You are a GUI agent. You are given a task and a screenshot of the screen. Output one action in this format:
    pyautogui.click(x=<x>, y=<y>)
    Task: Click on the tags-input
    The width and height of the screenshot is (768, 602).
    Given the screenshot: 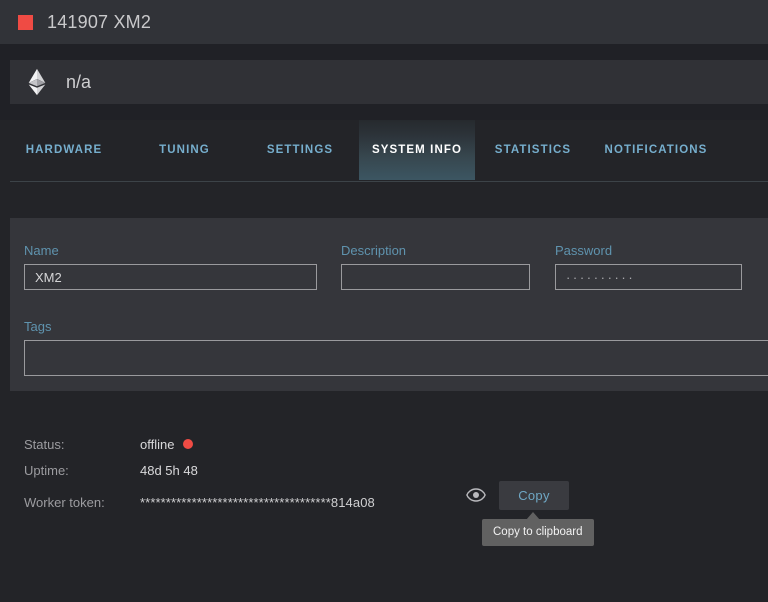 What is the action you would take?
    pyautogui.click(x=396, y=358)
    